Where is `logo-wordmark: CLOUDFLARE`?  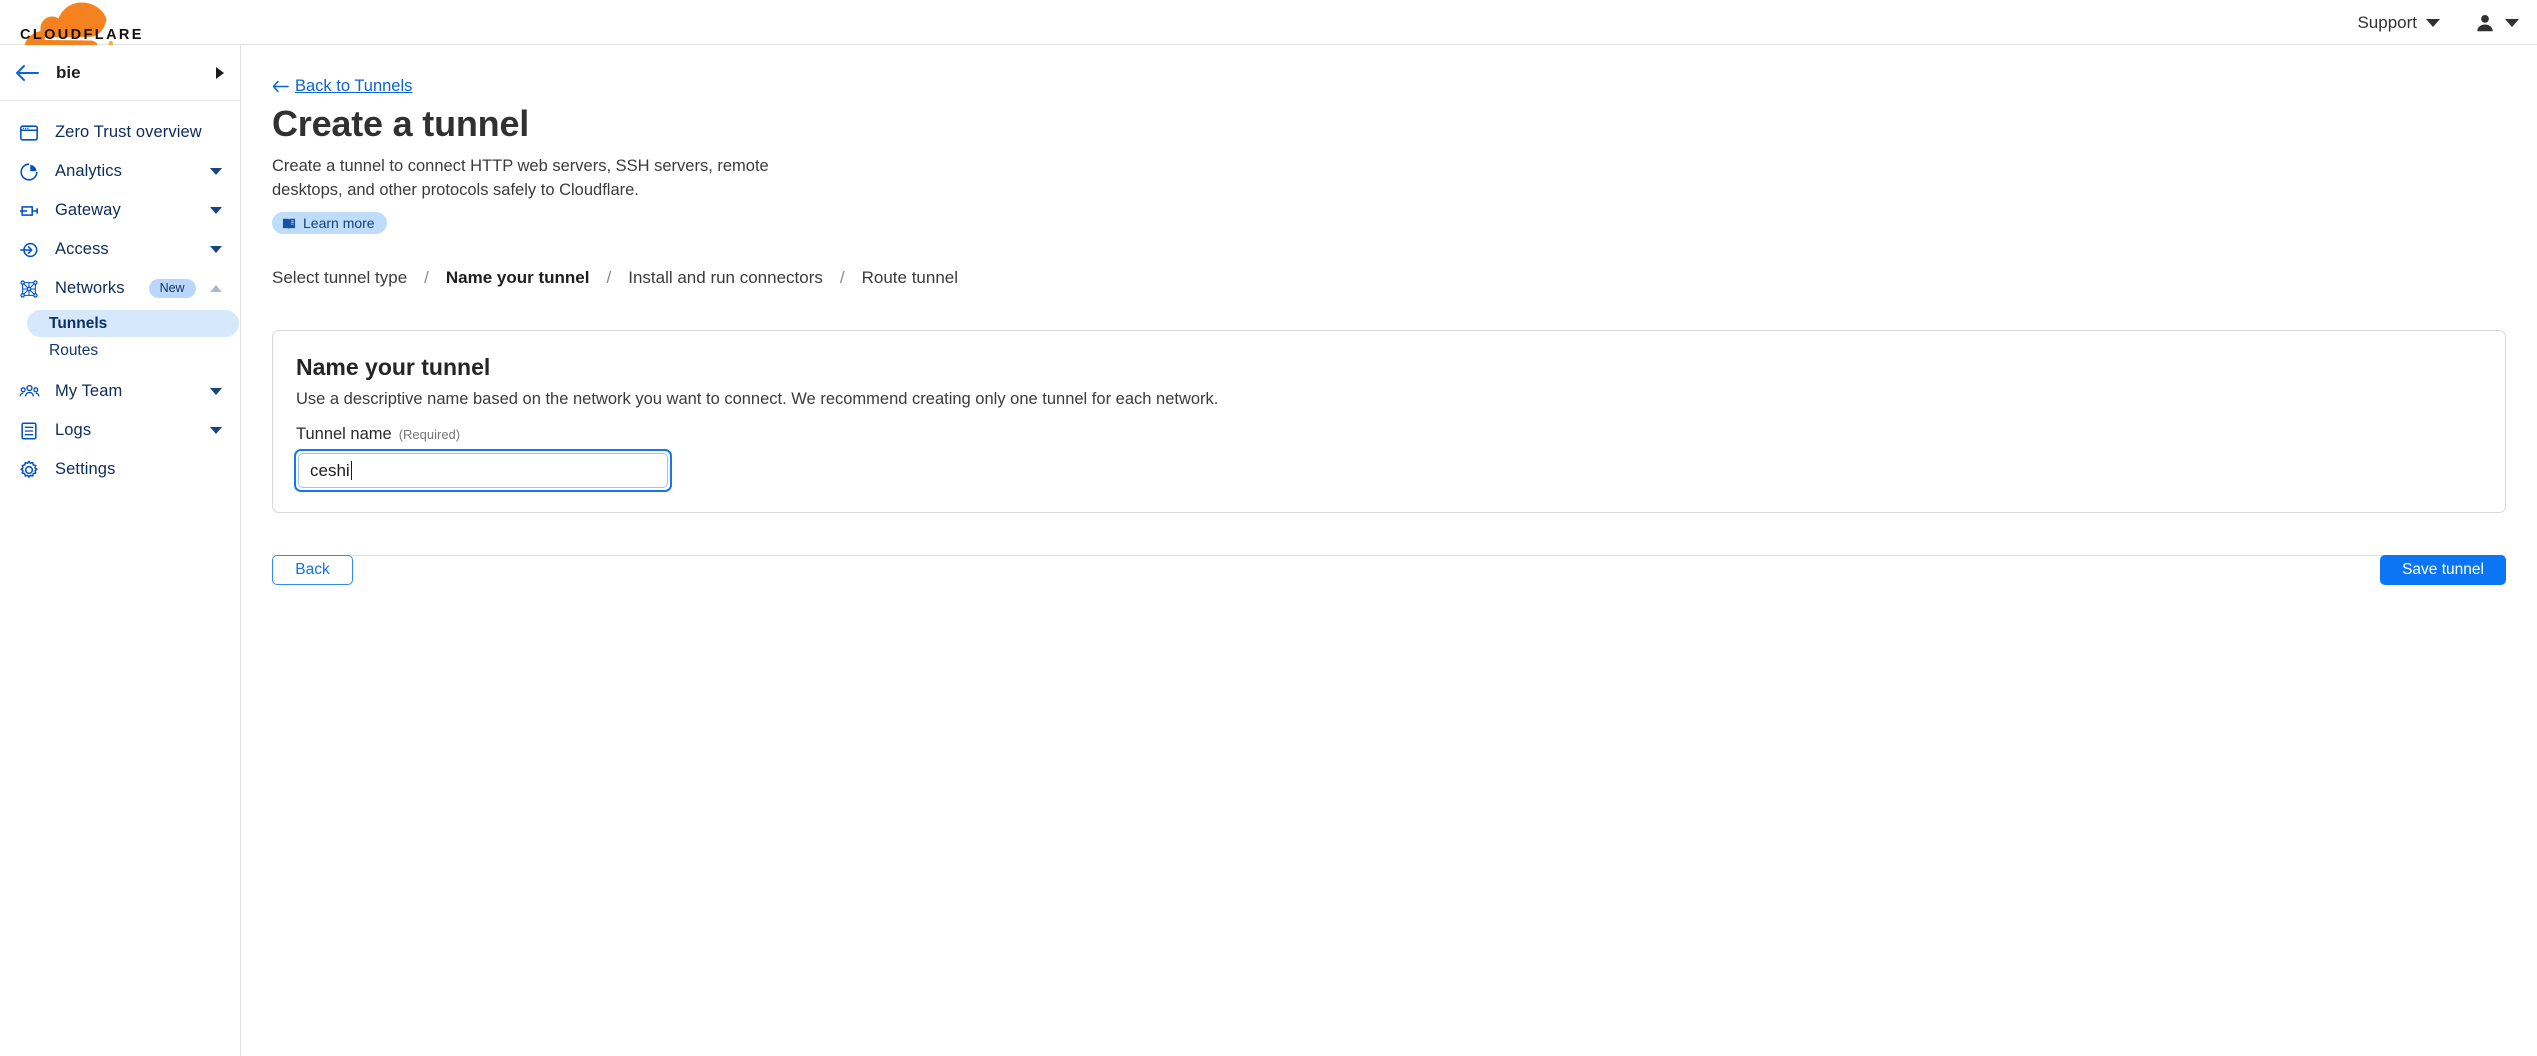
logo-wordmark: CLOUDFLARE is located at coordinates (82, 35).